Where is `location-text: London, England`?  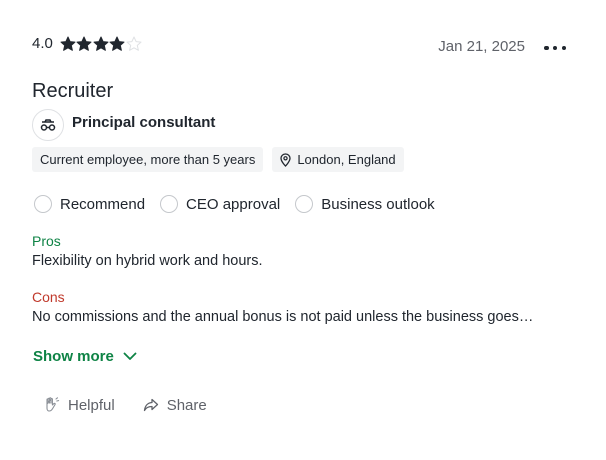 location-text: London, England is located at coordinates (346, 159).